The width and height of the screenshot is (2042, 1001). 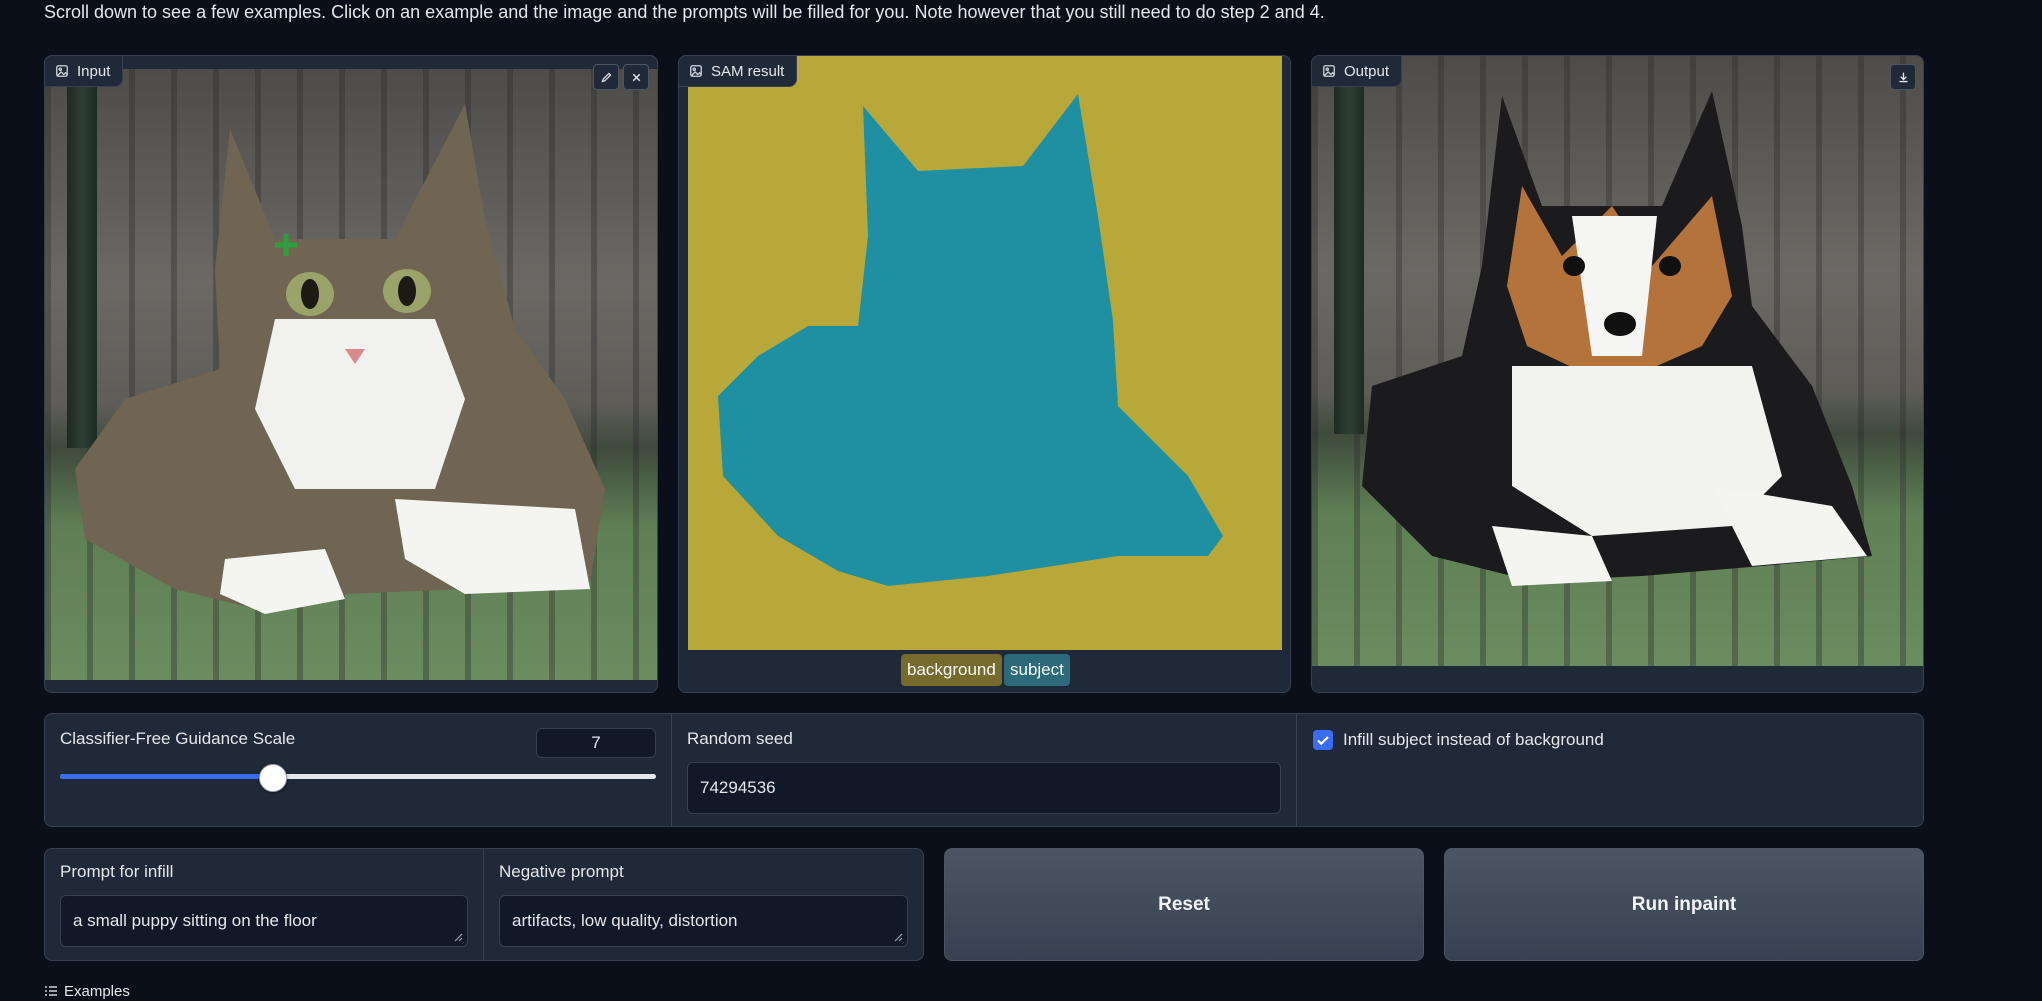 I want to click on download-button, so click(x=1903, y=77).